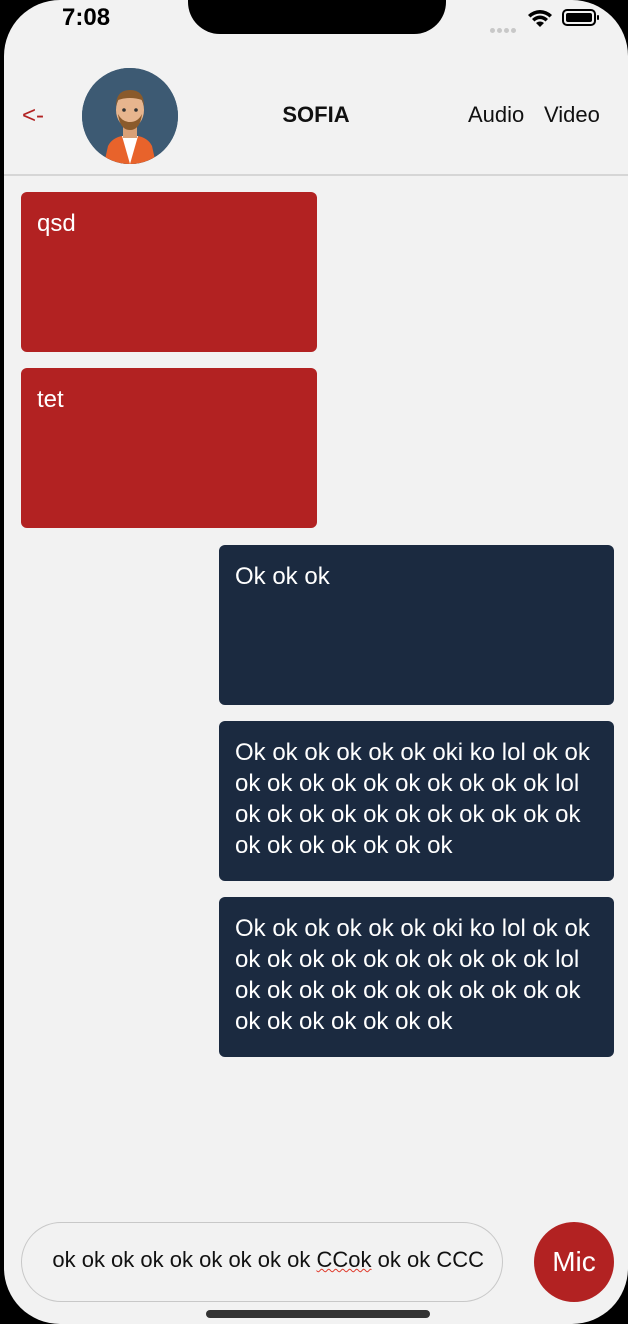  What do you see at coordinates (504, 29) in the screenshot?
I see `cellular-signal-icon` at bounding box center [504, 29].